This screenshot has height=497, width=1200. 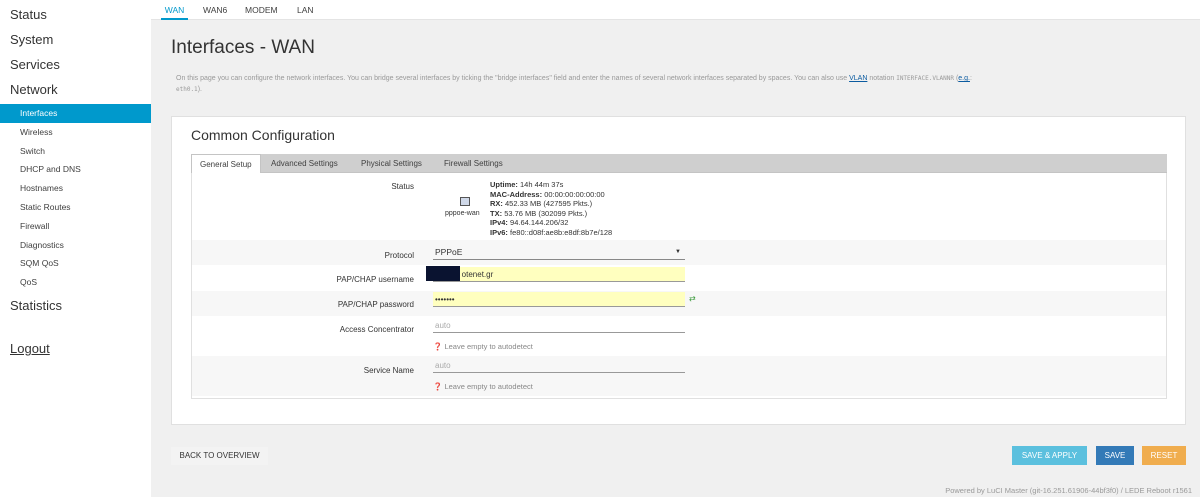 I want to click on save-button: SAVE, so click(x=1115, y=455).